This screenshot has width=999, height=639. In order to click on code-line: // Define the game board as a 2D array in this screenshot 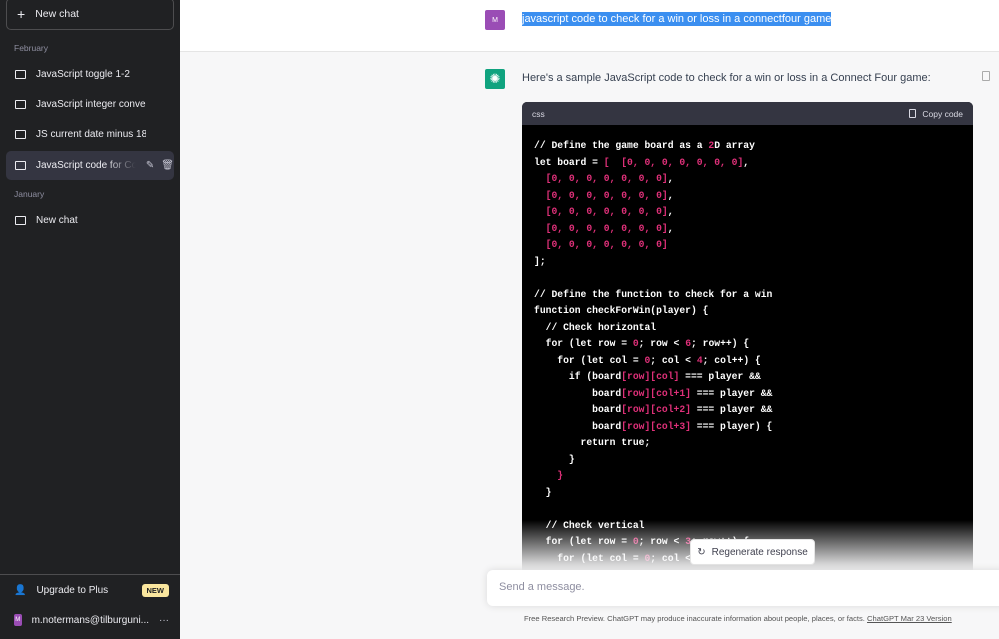, I will do `click(747, 146)`.